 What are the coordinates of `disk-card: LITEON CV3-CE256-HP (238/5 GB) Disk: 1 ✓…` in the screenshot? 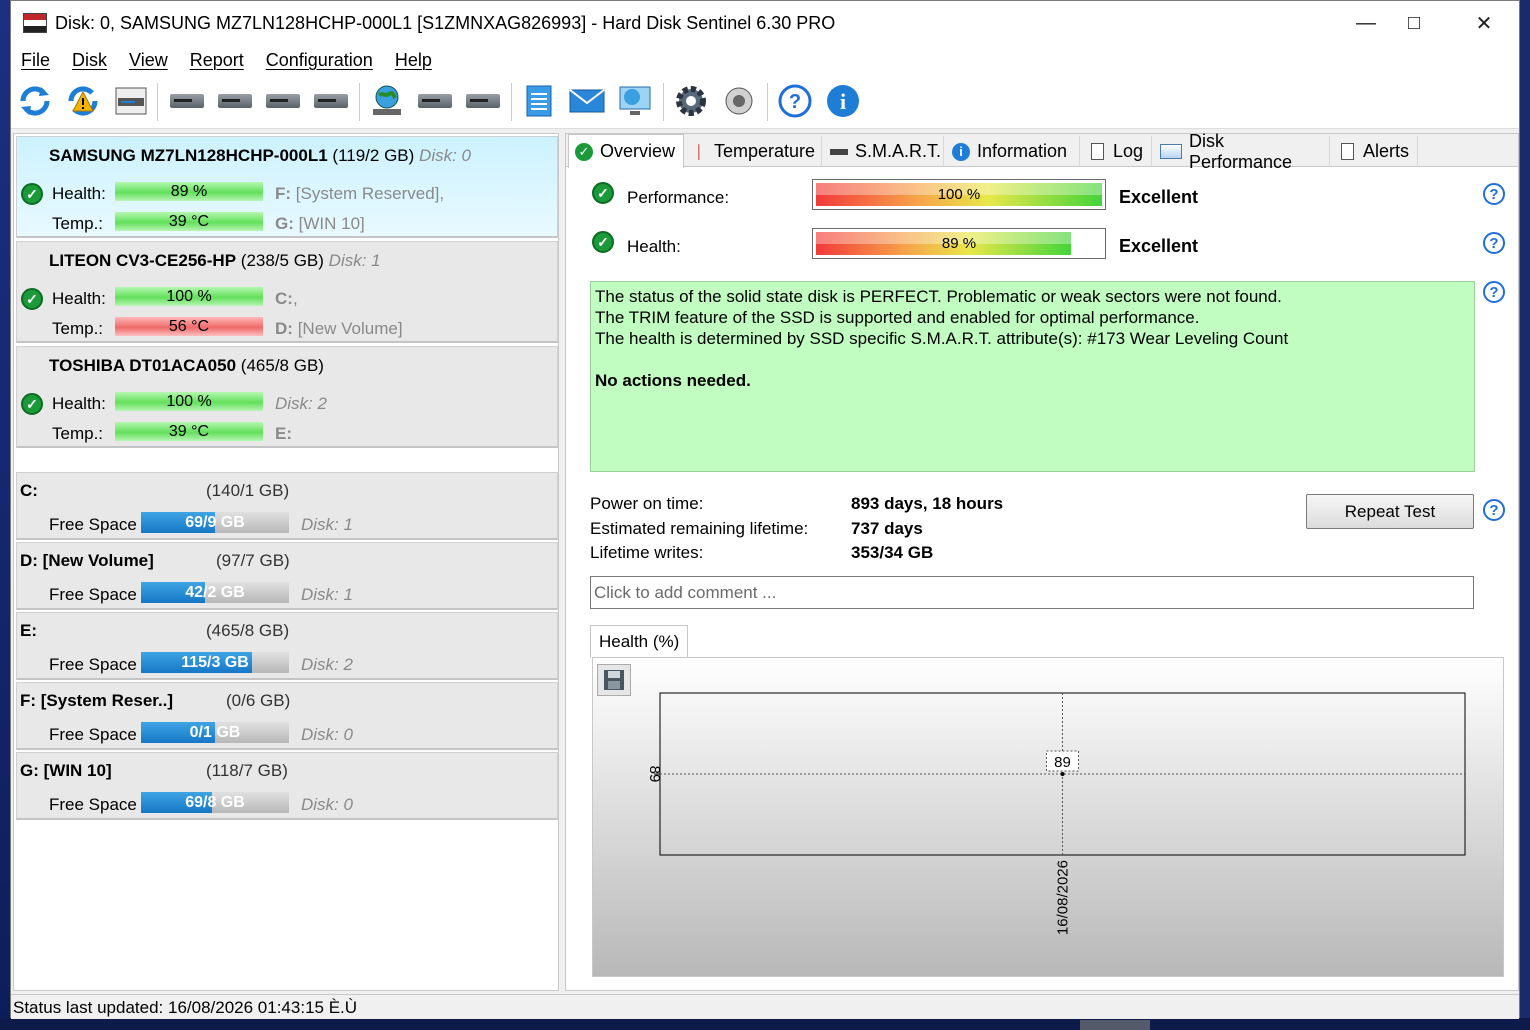 It's located at (287, 292).